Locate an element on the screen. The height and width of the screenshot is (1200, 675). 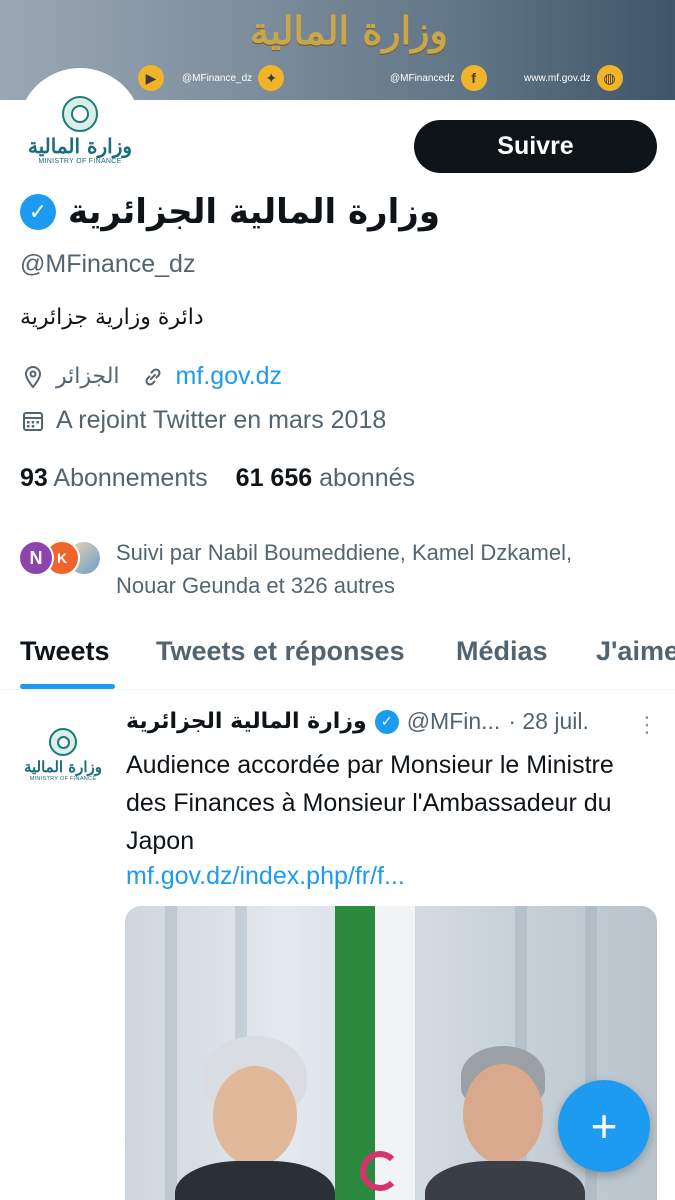
verified-badge-icon: ✓ is located at coordinates (38, 212).